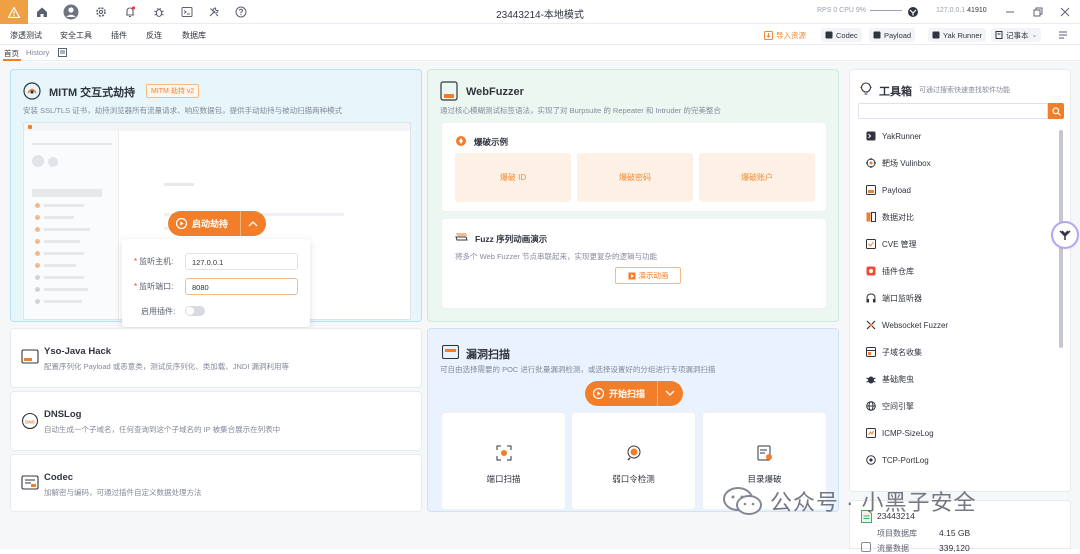  What do you see at coordinates (902, 136) in the screenshot?
I see `tool-yakrunner-label: YakRunner` at bounding box center [902, 136].